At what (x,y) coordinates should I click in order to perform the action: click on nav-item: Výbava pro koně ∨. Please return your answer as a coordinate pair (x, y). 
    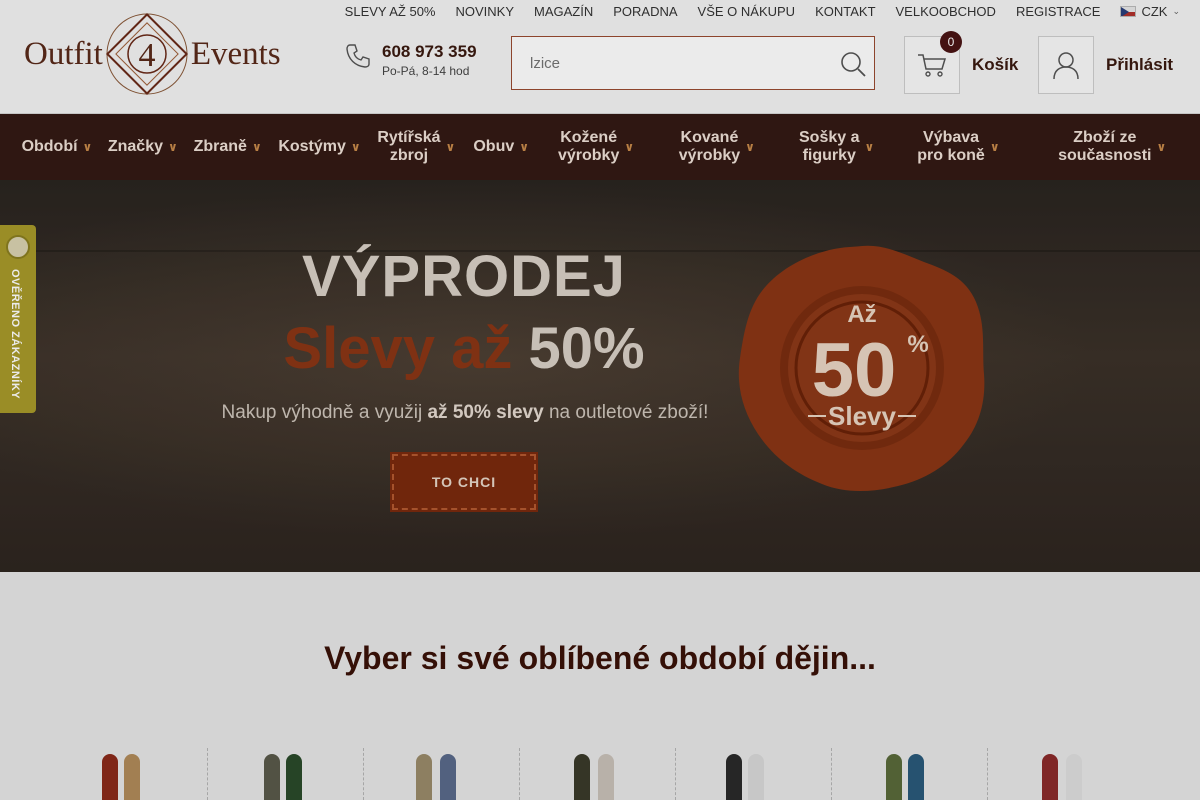
    Looking at the image, I should click on (959, 147).